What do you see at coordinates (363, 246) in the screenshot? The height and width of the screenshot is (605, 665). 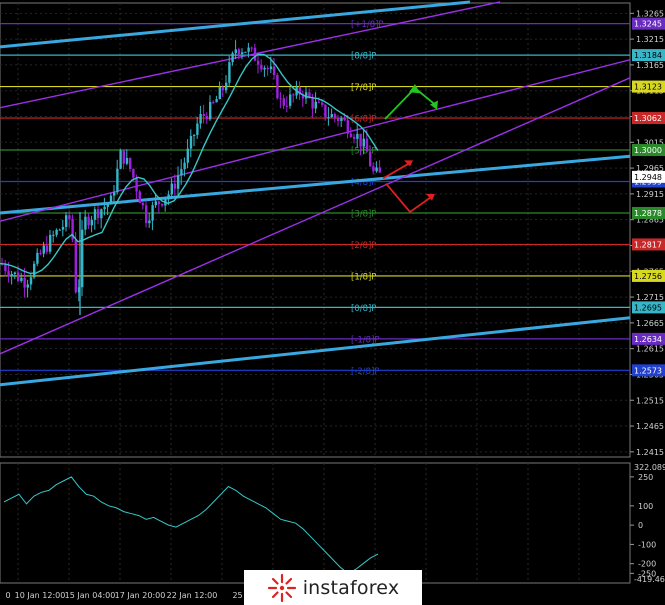 I see `murrey-level-label: [2/8]P` at bounding box center [363, 246].